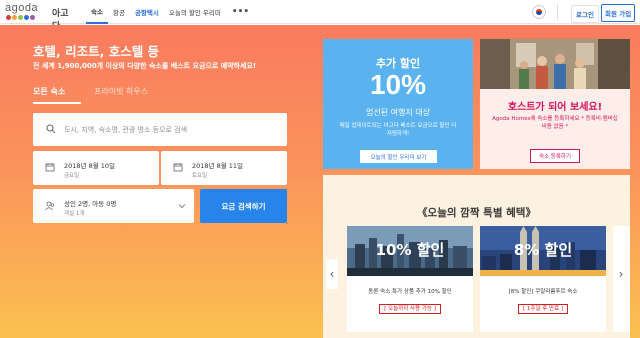 This screenshot has width=640, height=338. Describe the element at coordinates (200, 176) in the screenshot. I see `checkout-day: 토요일` at that location.